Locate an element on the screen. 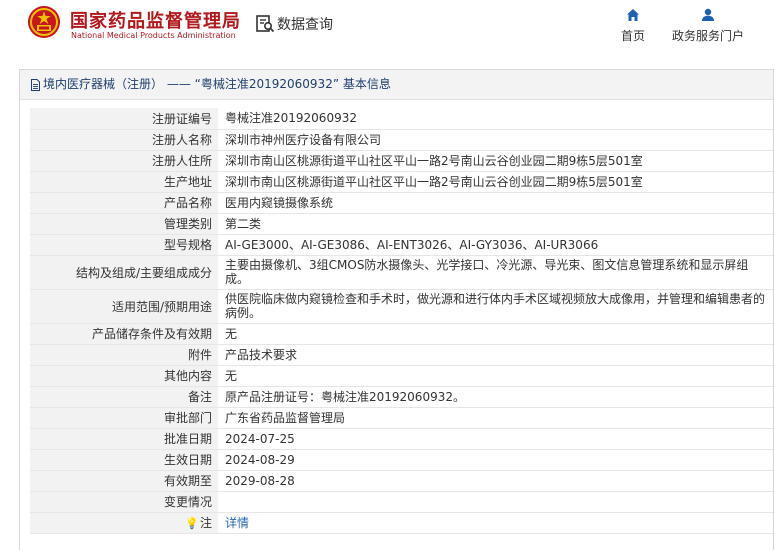 This screenshot has width=775, height=550. field-label: 其他内容 is located at coordinates (124, 376).